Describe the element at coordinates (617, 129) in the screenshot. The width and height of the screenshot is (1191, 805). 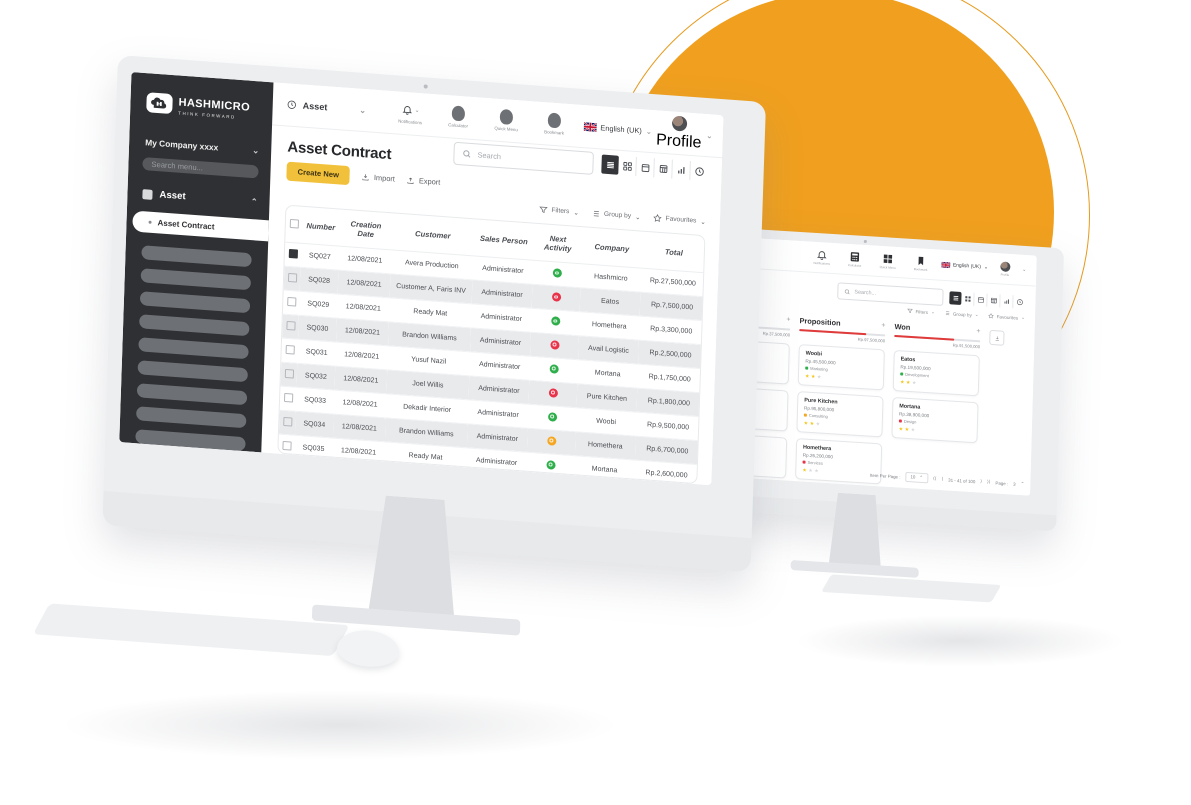
I see `language-selector: English (UK) ⌄` at that location.